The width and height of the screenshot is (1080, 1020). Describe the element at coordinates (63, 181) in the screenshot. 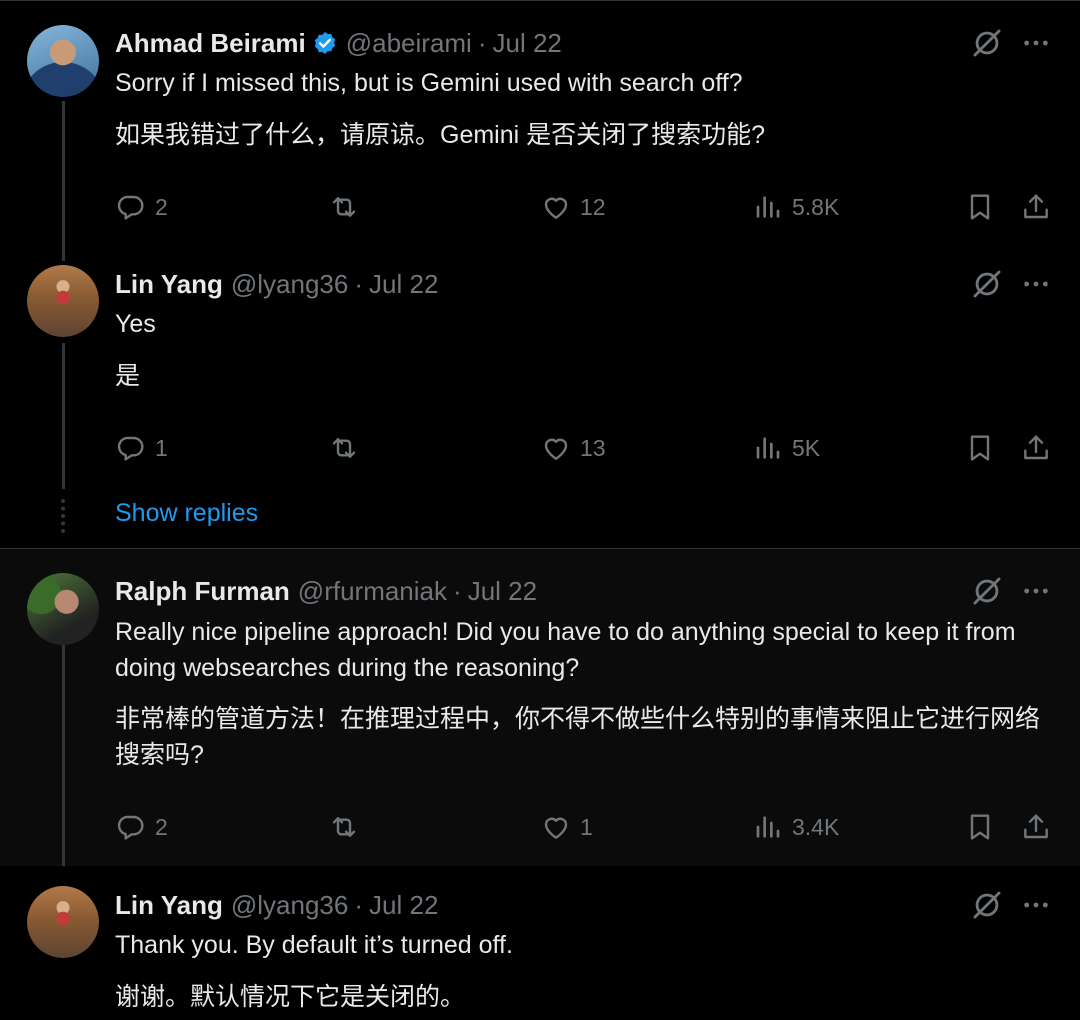

I see `thread-connector` at that location.